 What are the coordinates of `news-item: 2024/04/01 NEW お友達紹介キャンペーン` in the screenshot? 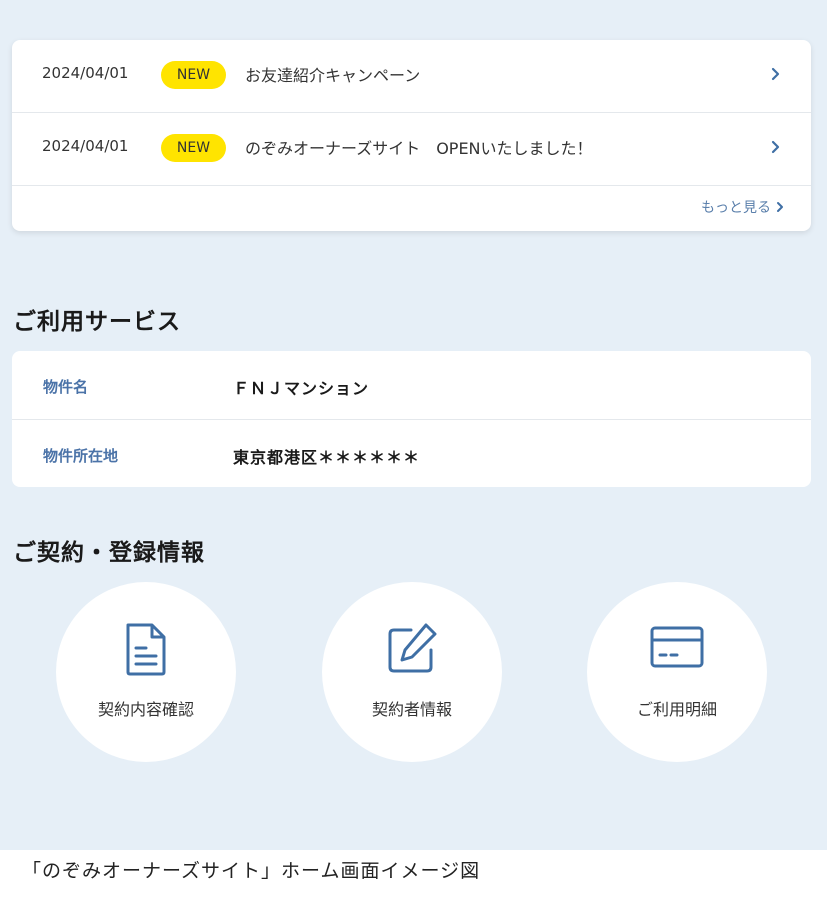 It's located at (411, 76).